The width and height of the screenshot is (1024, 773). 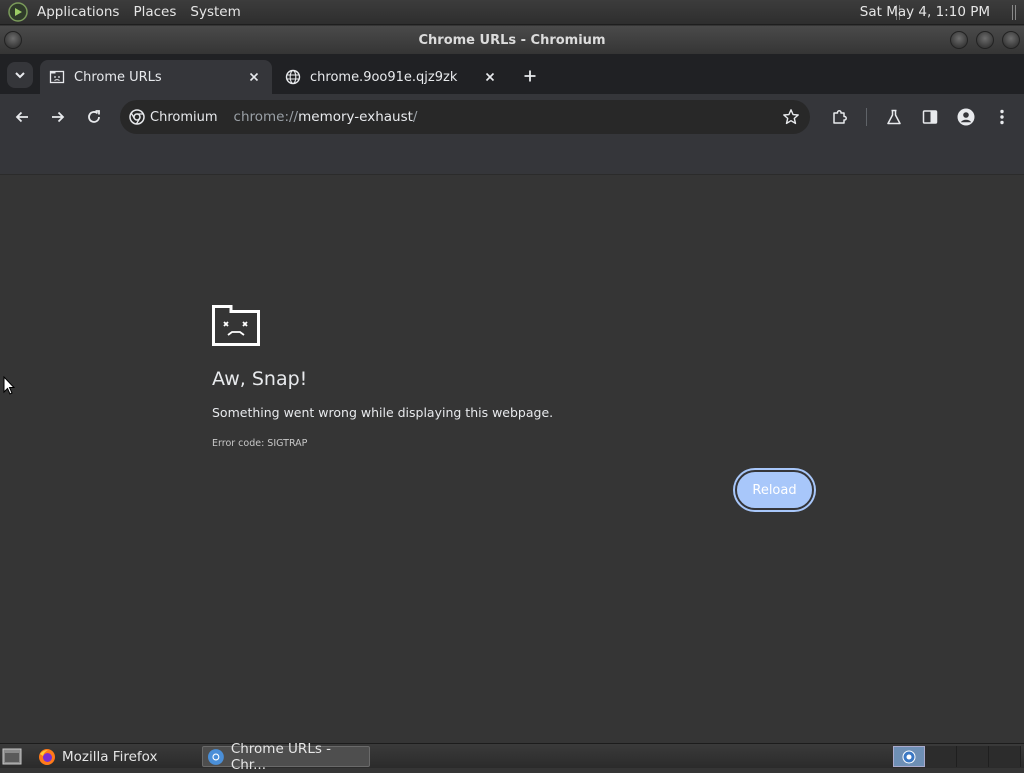 I want to click on workspace-switcher, so click(x=958, y=756).